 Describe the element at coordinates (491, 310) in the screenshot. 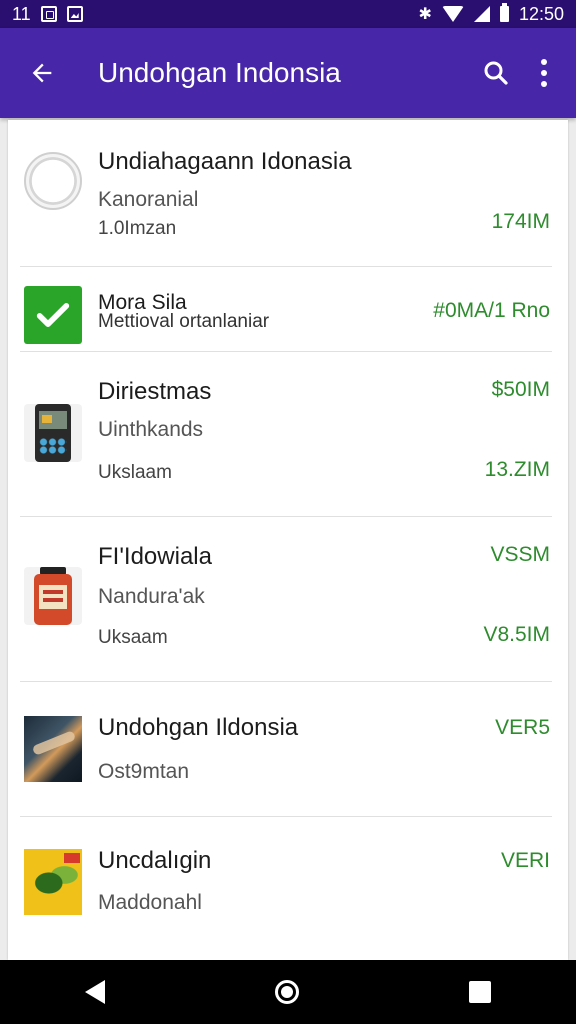

I see `item-value: #0MA/1 Rno` at that location.